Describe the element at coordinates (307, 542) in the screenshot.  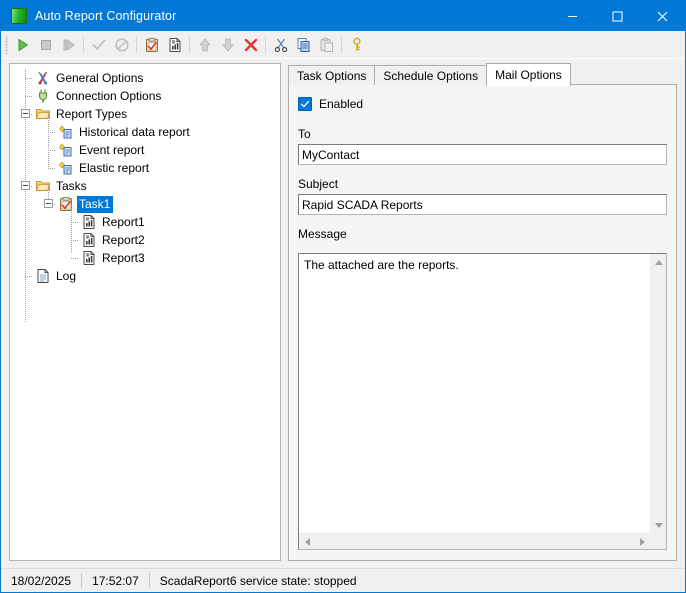
I see `scroll-left-icon` at that location.